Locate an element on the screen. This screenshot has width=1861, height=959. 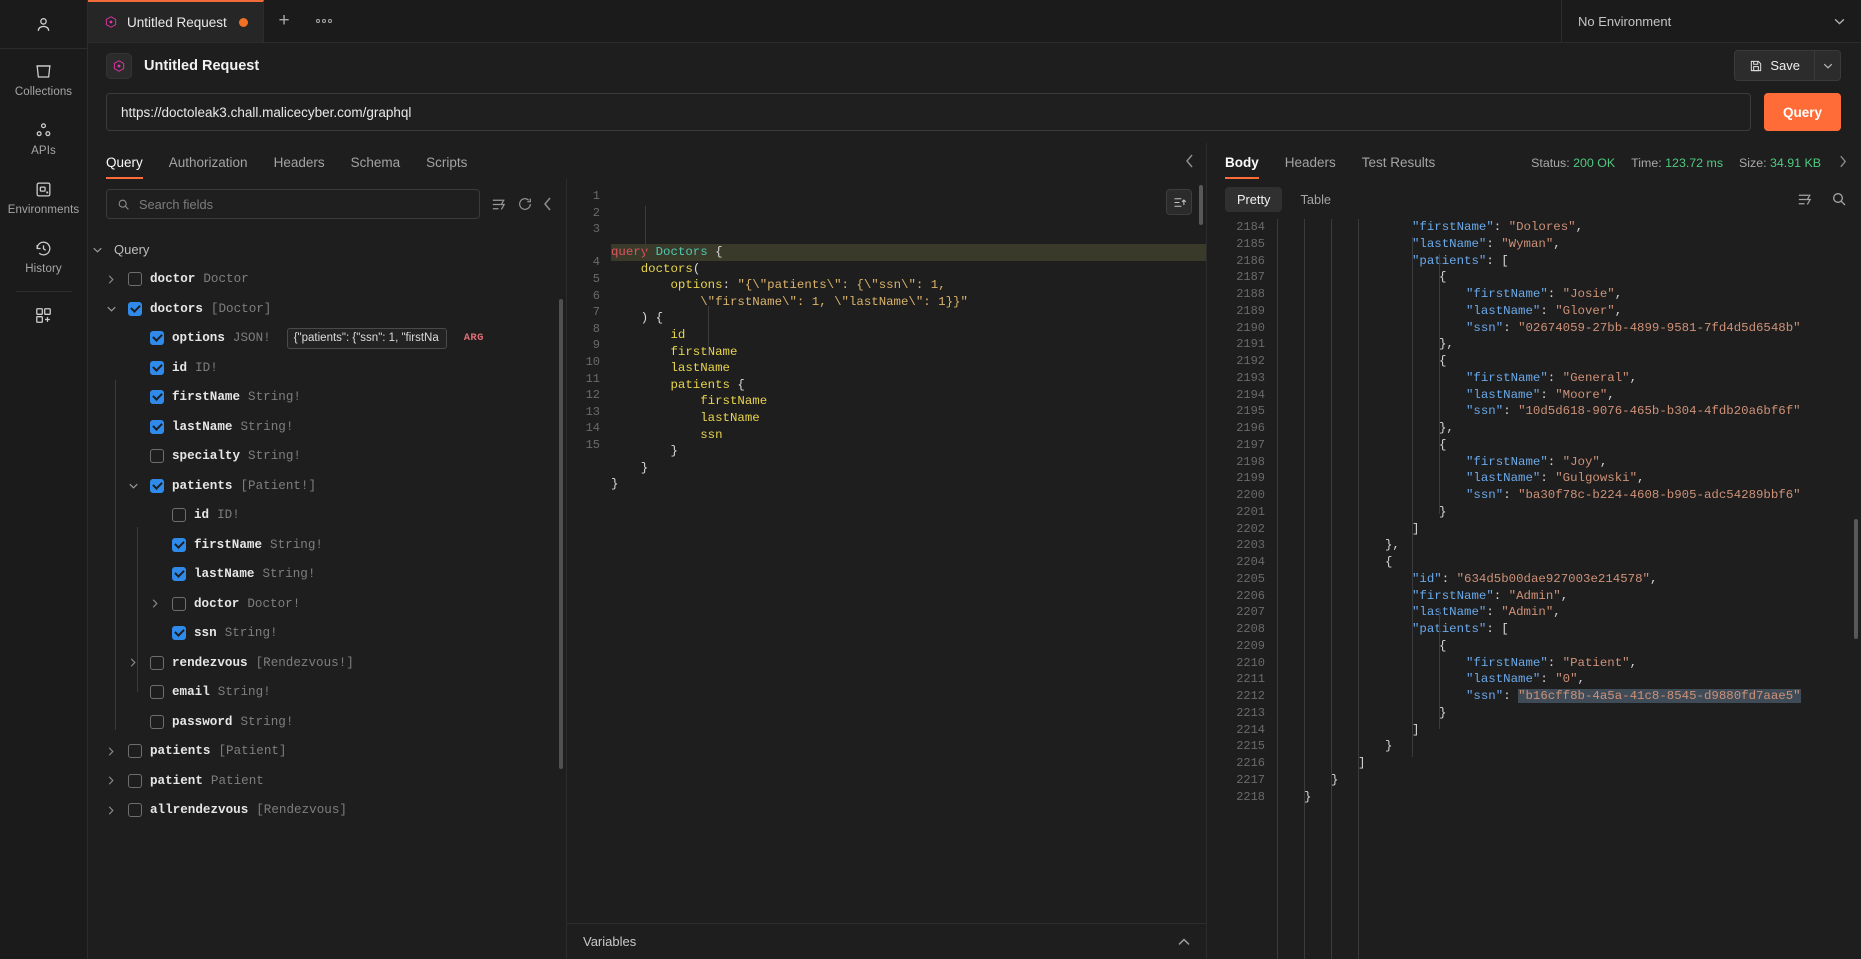
chevron-up-icon is located at coordinates (1184, 942).